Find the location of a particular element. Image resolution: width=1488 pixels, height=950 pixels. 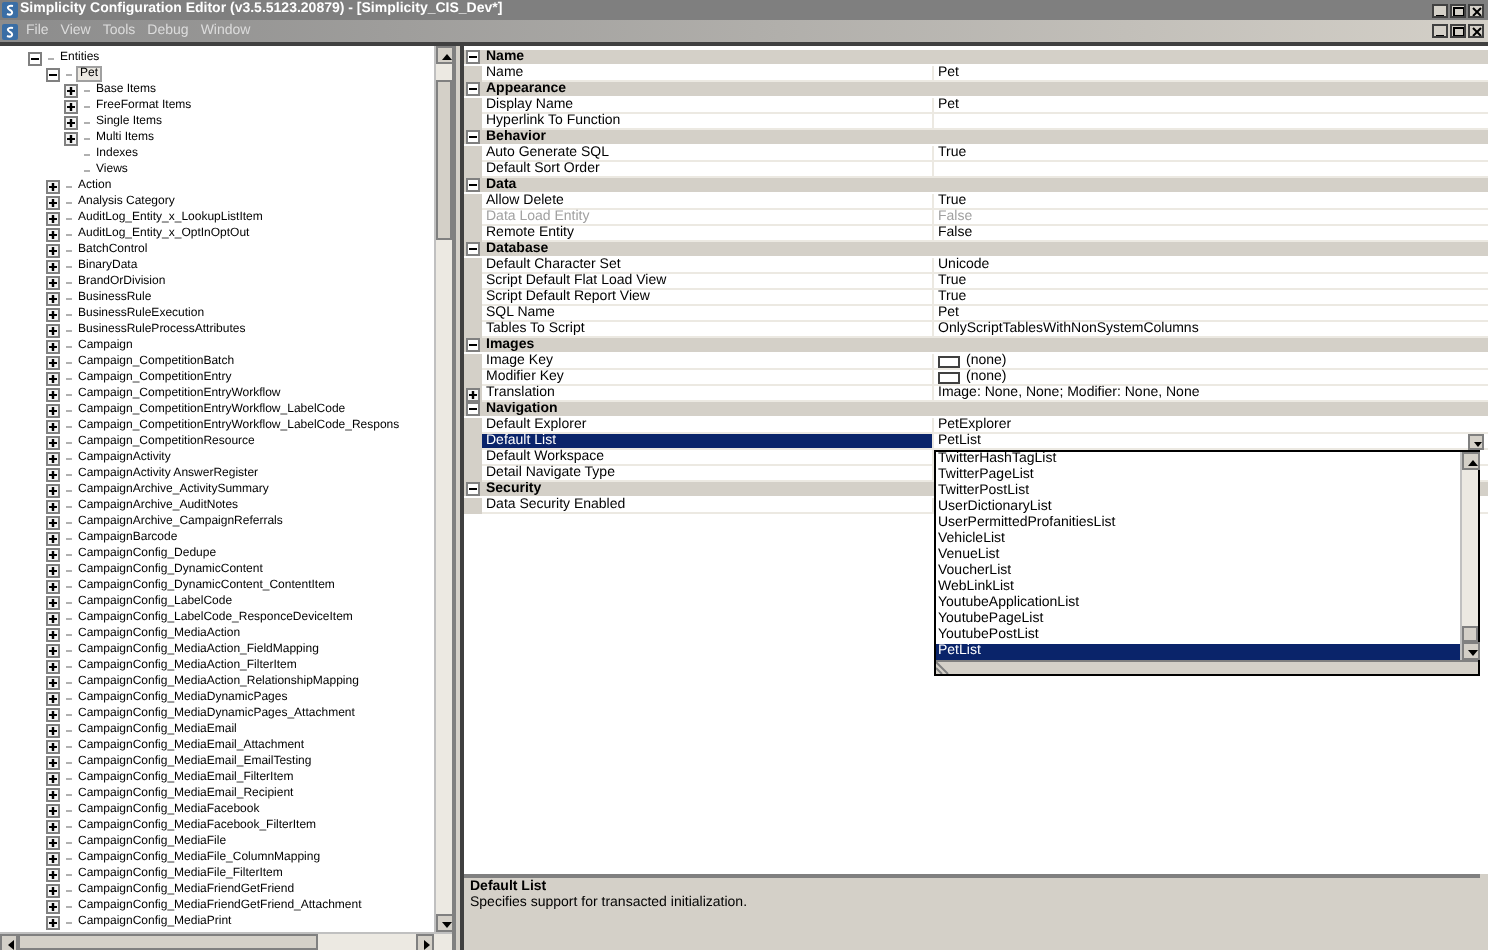

resize-grip-icon is located at coordinates (943, 668).